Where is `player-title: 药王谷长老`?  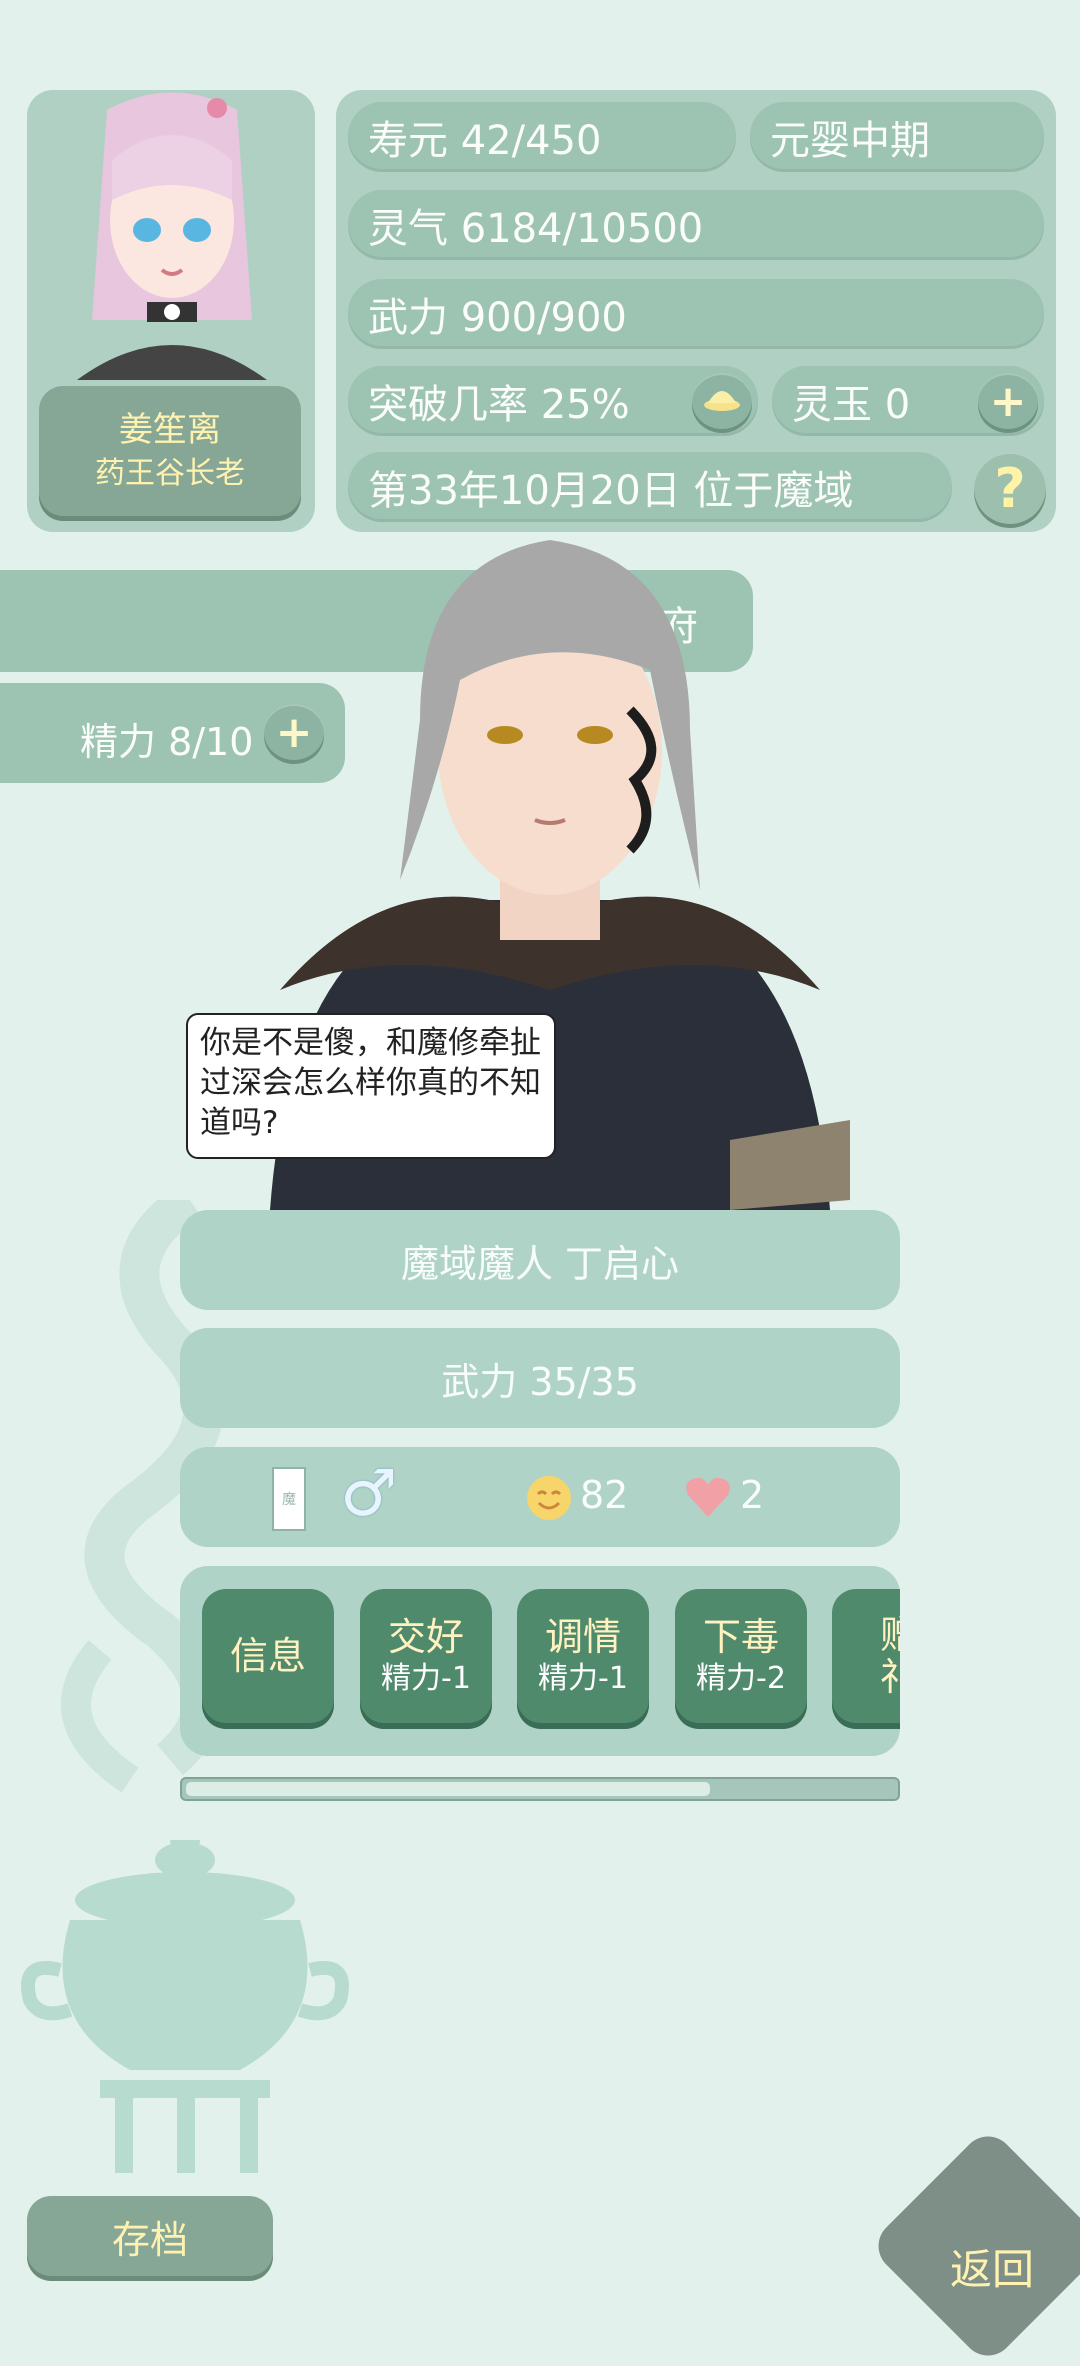 player-title: 药王谷长老 is located at coordinates (170, 473).